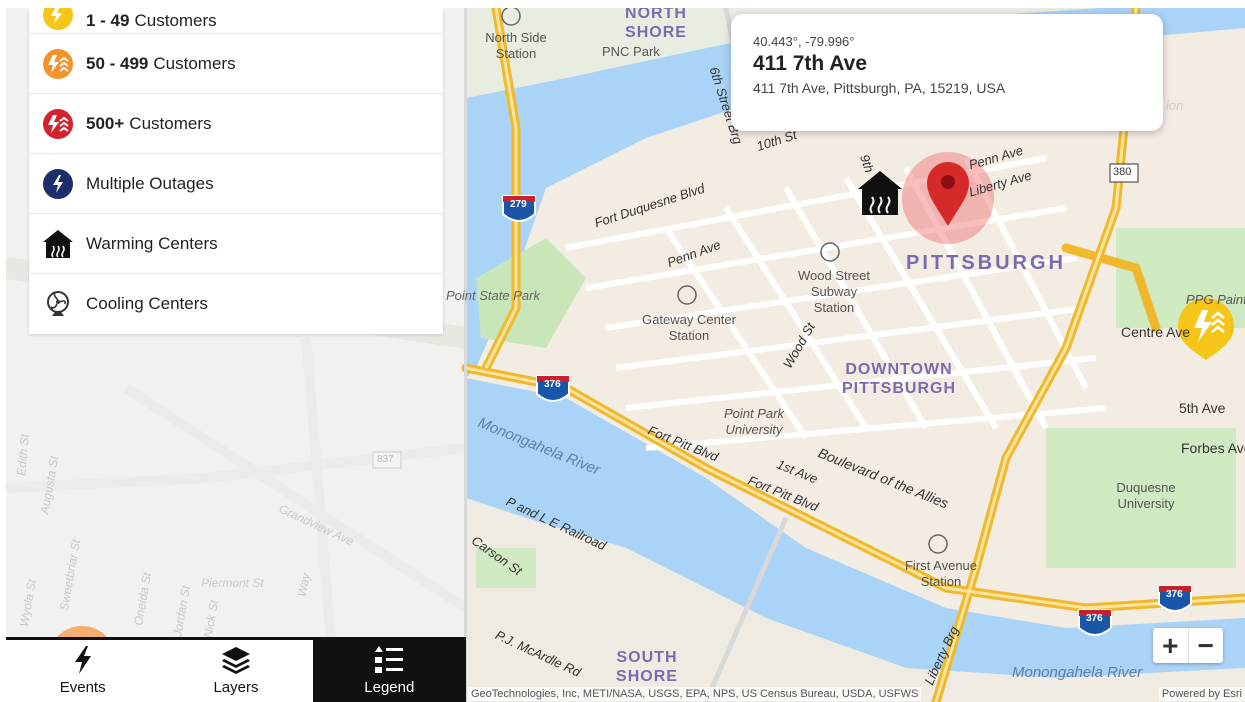 Image resolution: width=1245 pixels, height=702 pixels. What do you see at coordinates (236, 660) in the screenshot?
I see `layers-icon` at bounding box center [236, 660].